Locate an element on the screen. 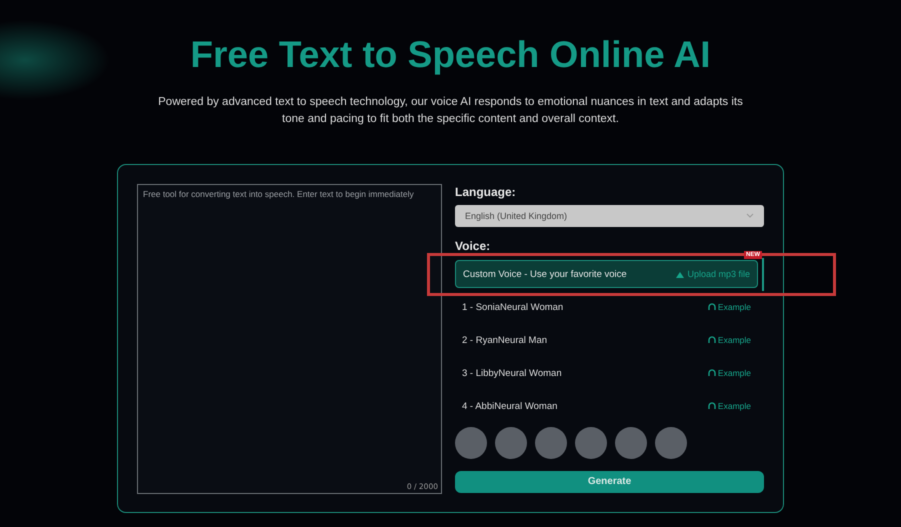 Image resolution: width=901 pixels, height=527 pixels. custom-voice-text: Custom Voice - Use your favorite voice is located at coordinates (545, 274).